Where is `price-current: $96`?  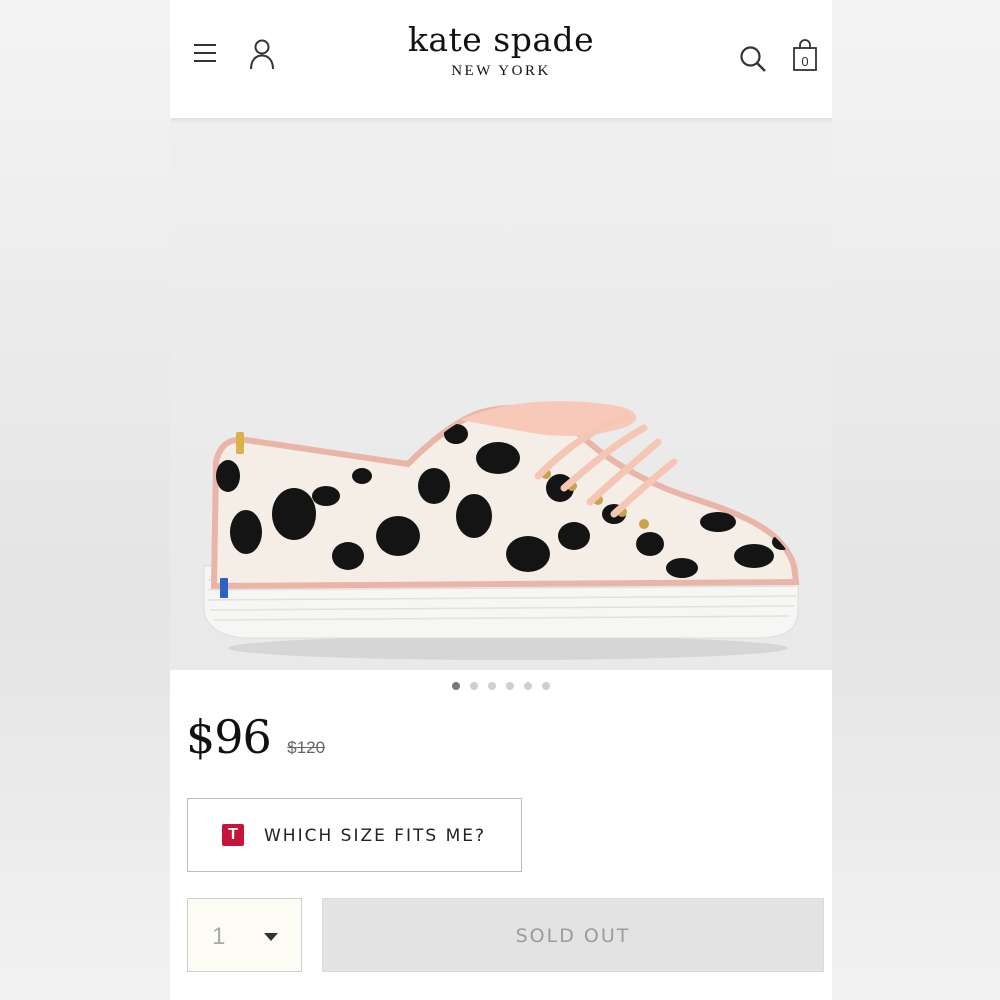
price-current: $96 is located at coordinates (229, 737).